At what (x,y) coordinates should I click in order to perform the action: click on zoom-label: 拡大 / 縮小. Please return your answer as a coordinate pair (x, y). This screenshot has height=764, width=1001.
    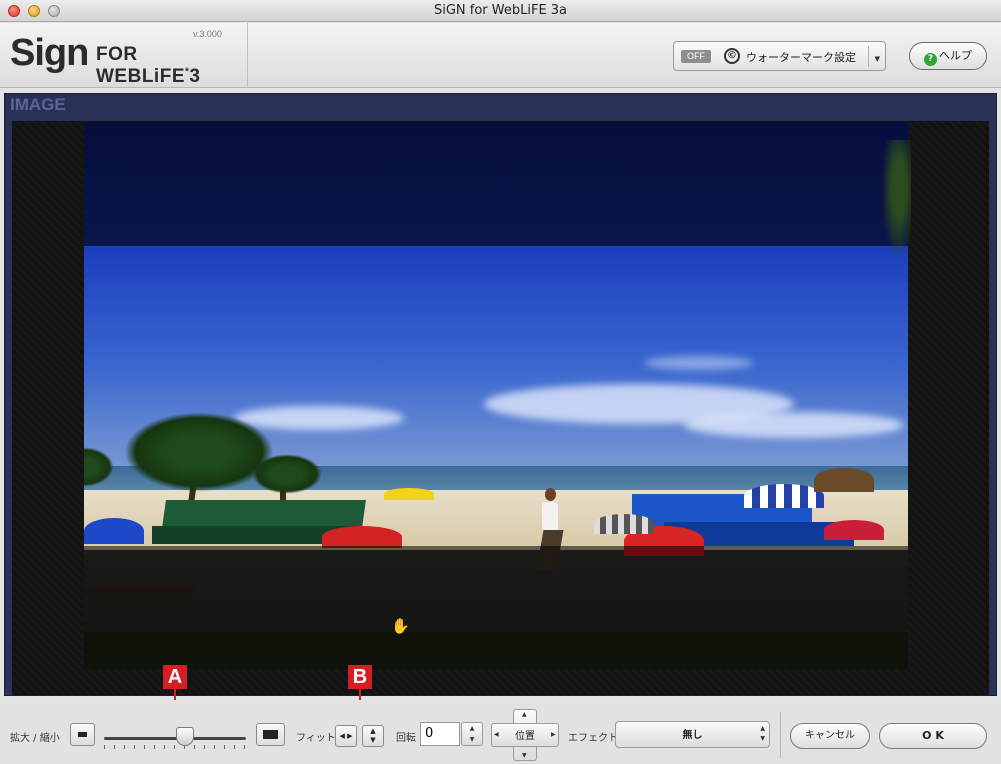
    Looking at the image, I should click on (35, 738).